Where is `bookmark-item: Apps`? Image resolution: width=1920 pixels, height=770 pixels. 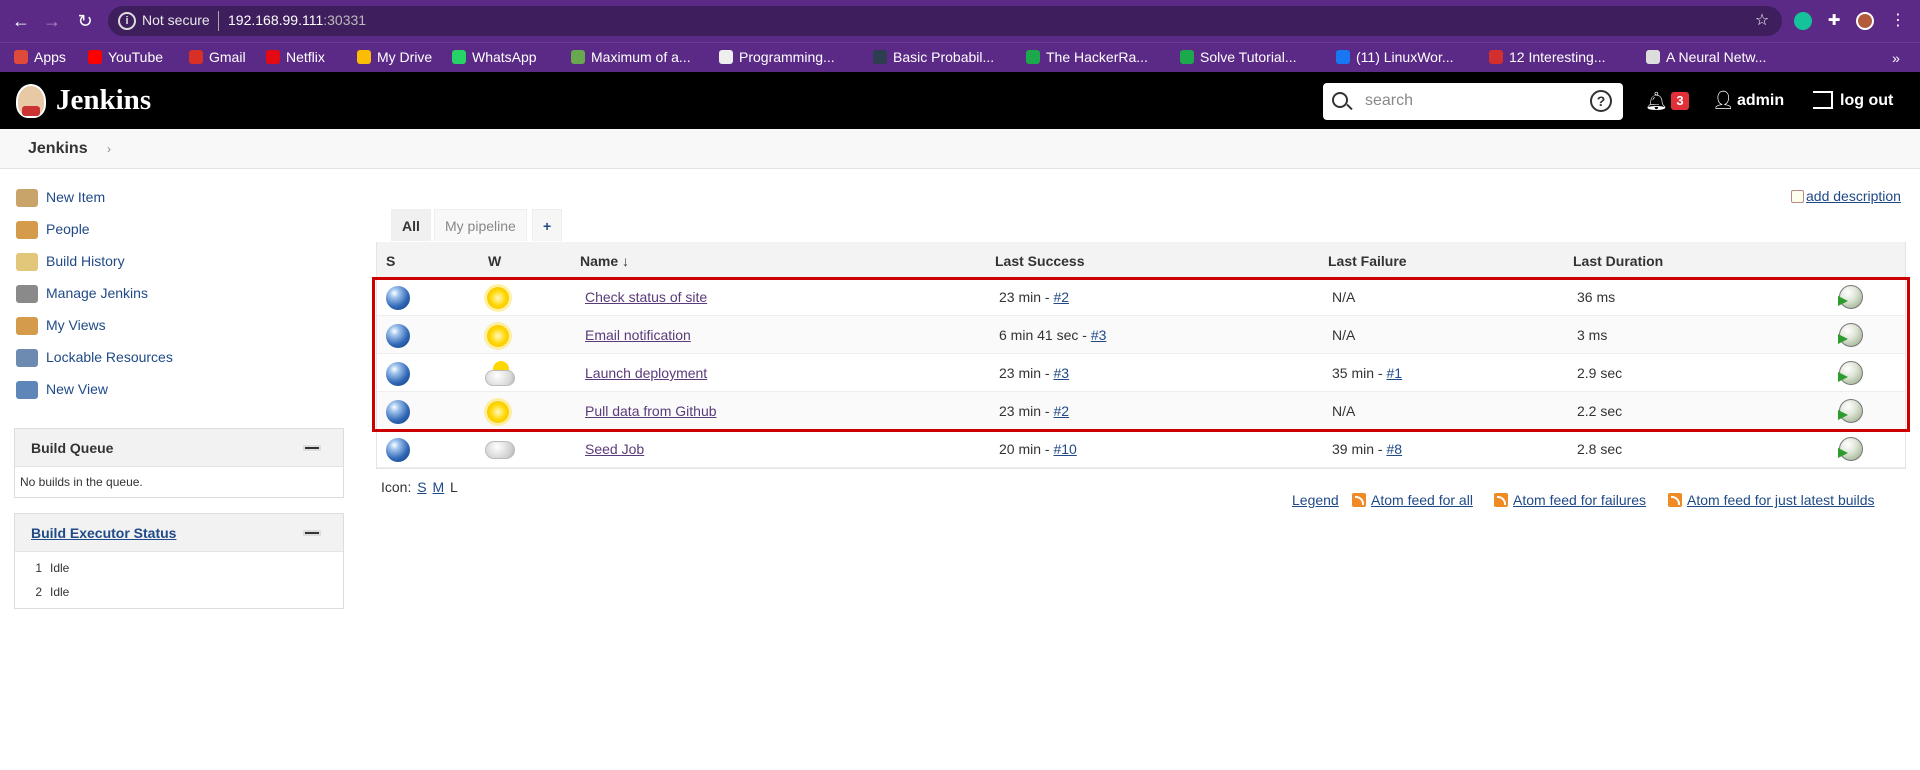 bookmark-item: Apps is located at coordinates (40, 57).